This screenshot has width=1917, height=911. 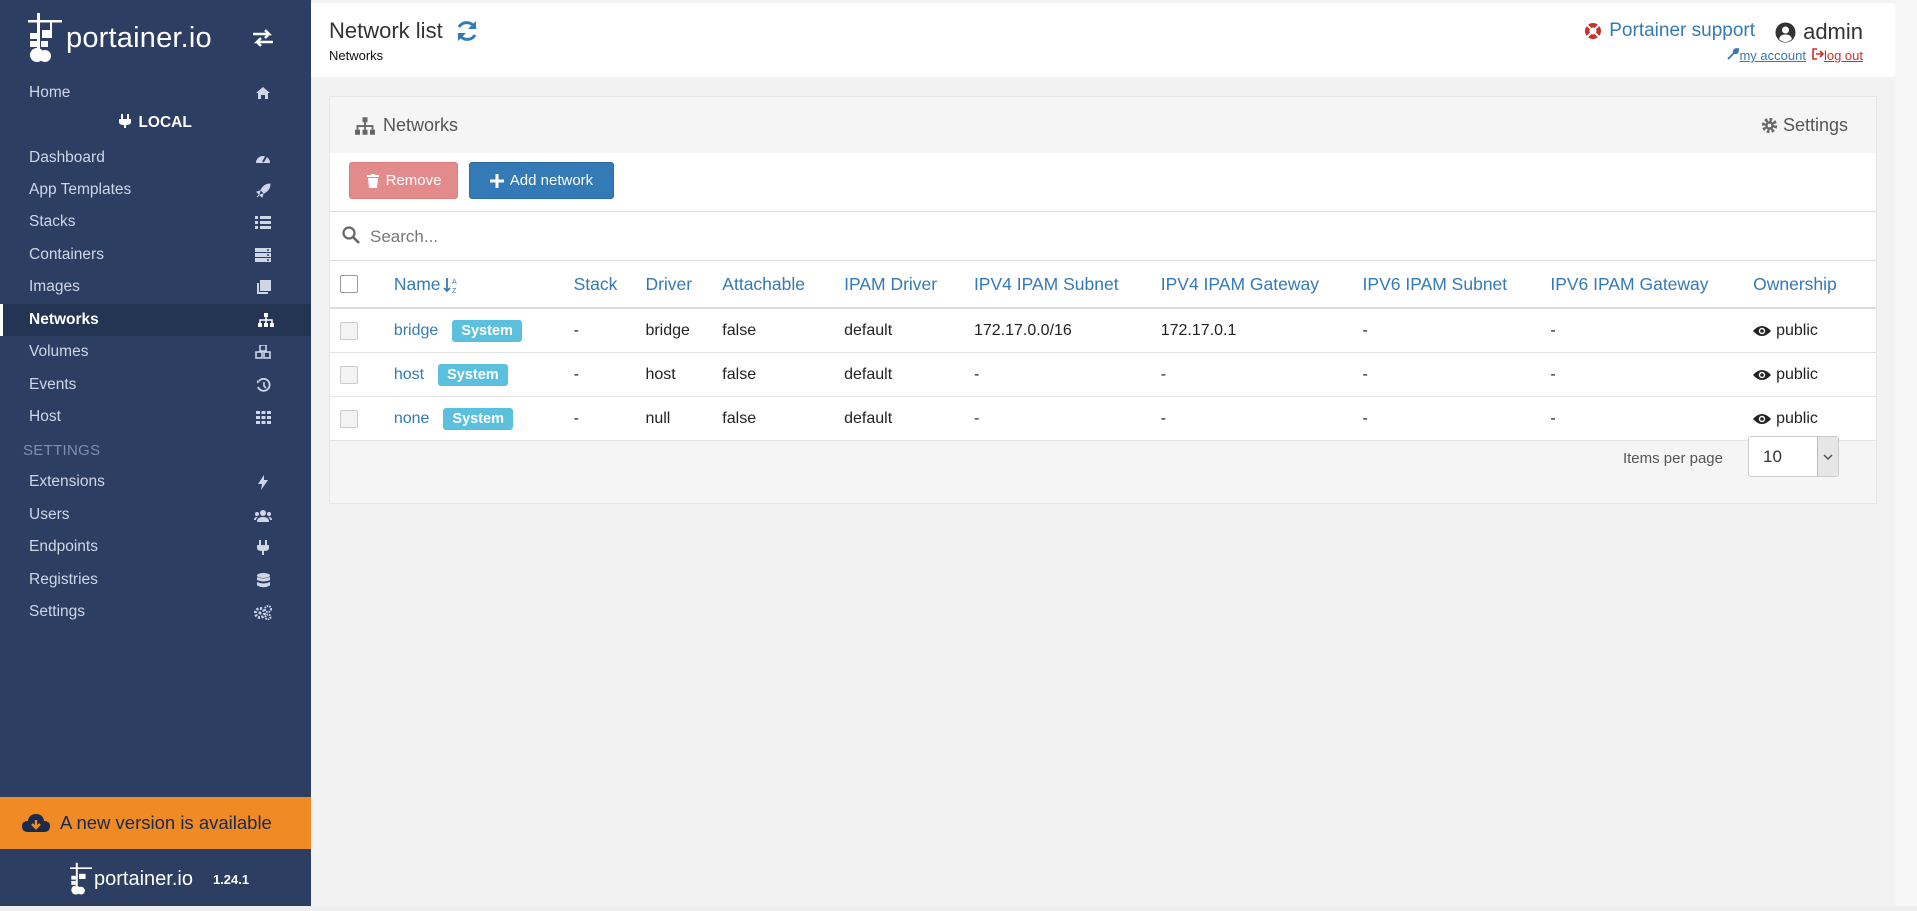 I want to click on add-network-label: Add network, so click(x=551, y=180).